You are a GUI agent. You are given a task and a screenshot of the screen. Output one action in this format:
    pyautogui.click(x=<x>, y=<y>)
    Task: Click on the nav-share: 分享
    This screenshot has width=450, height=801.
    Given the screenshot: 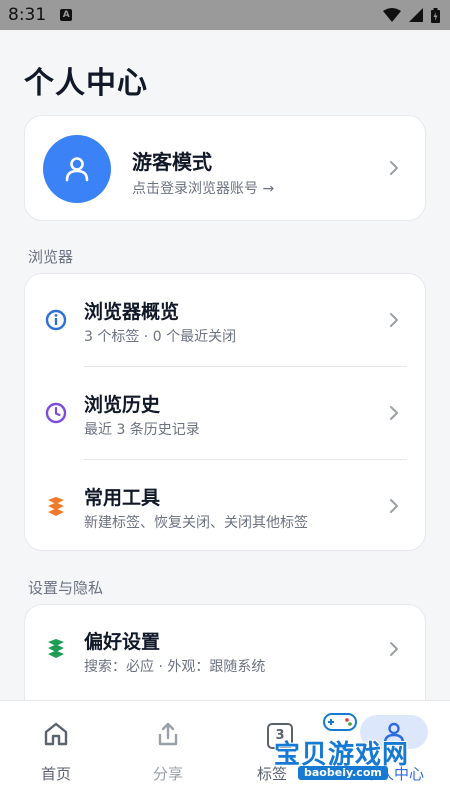 What is the action you would take?
    pyautogui.click(x=168, y=751)
    